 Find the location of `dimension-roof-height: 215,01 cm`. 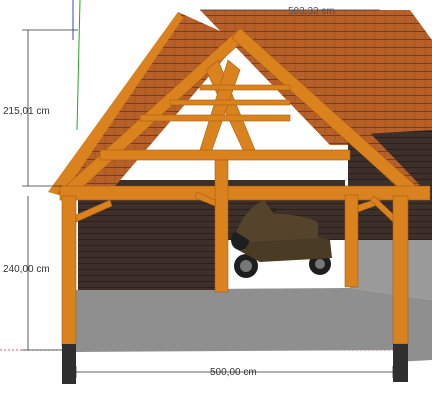

dimension-roof-height: 215,01 cm is located at coordinates (26, 111).